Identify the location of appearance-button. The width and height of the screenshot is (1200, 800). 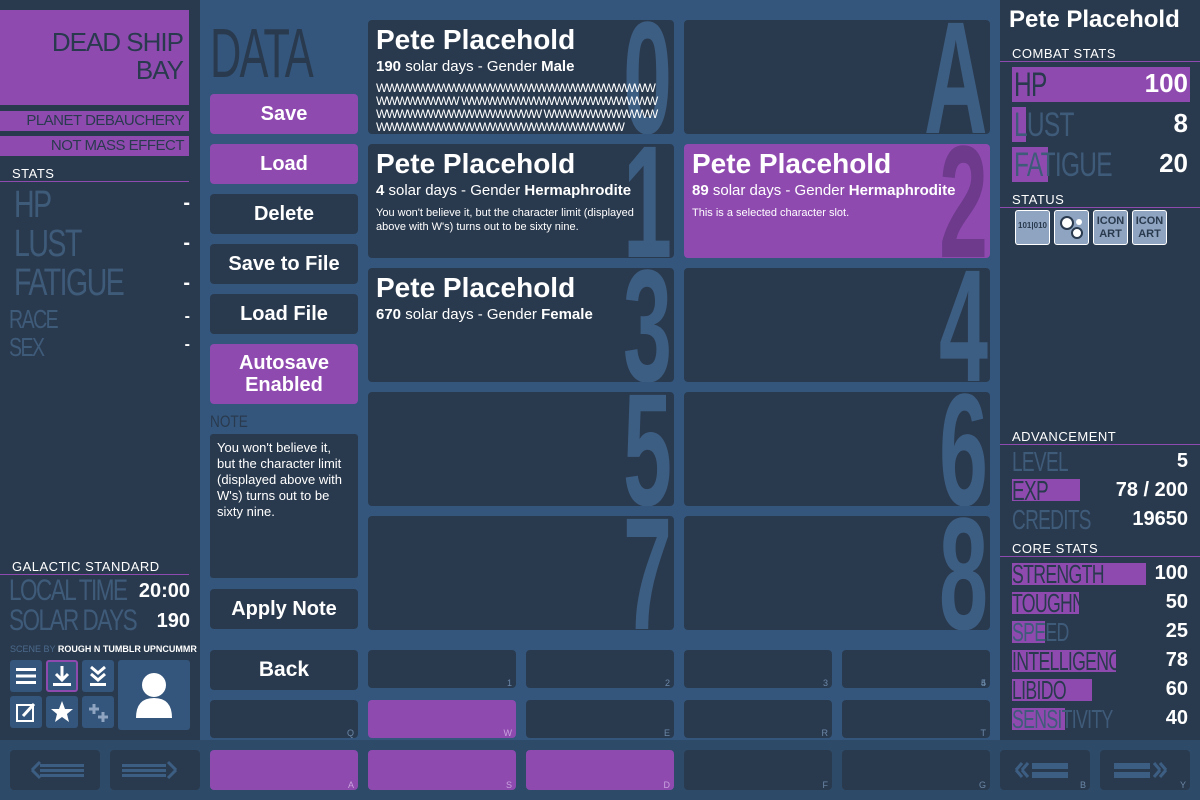
(98, 712).